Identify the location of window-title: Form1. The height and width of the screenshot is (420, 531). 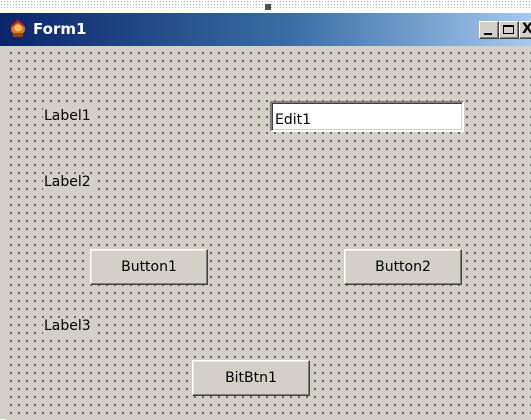
(60, 29).